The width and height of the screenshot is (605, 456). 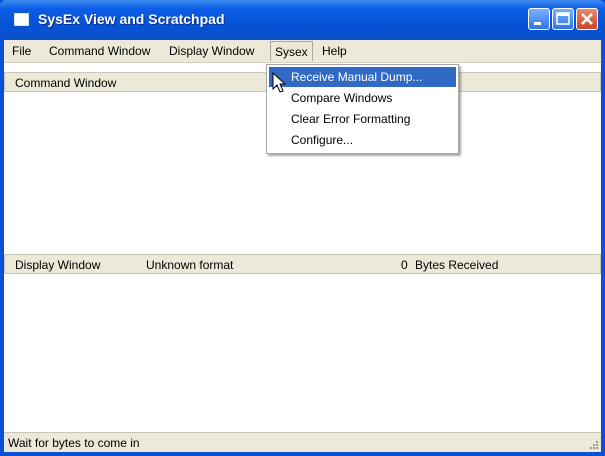 I want to click on menu-display-window: Display Window, so click(x=211, y=51).